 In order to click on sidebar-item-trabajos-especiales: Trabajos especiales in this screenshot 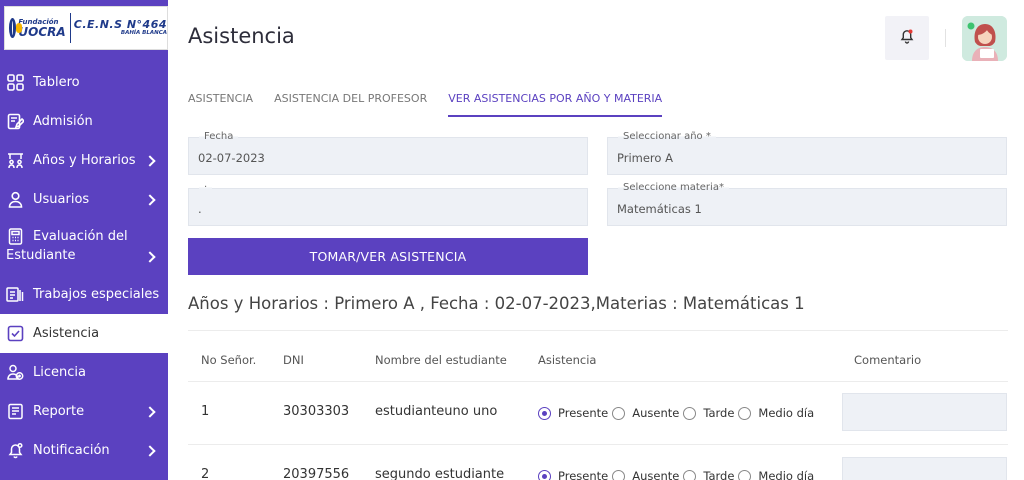, I will do `click(84, 294)`.